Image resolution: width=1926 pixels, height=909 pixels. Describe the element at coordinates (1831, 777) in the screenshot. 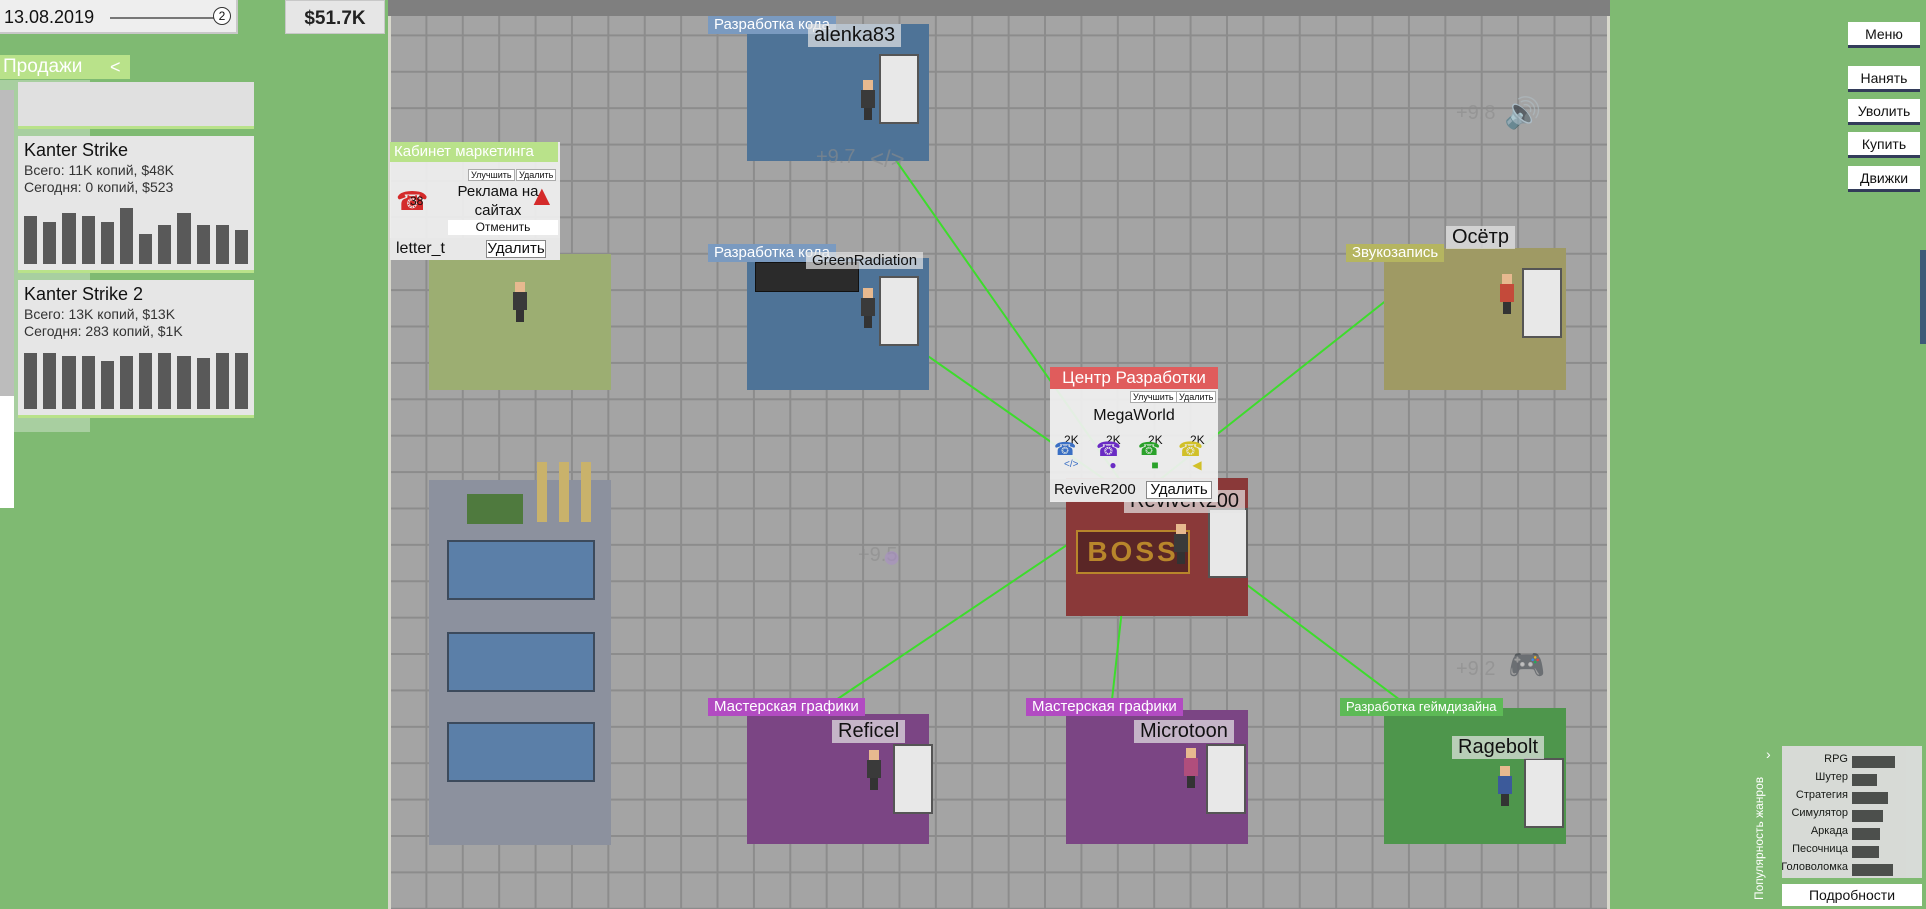

I see `genre-name: Шутер` at that location.